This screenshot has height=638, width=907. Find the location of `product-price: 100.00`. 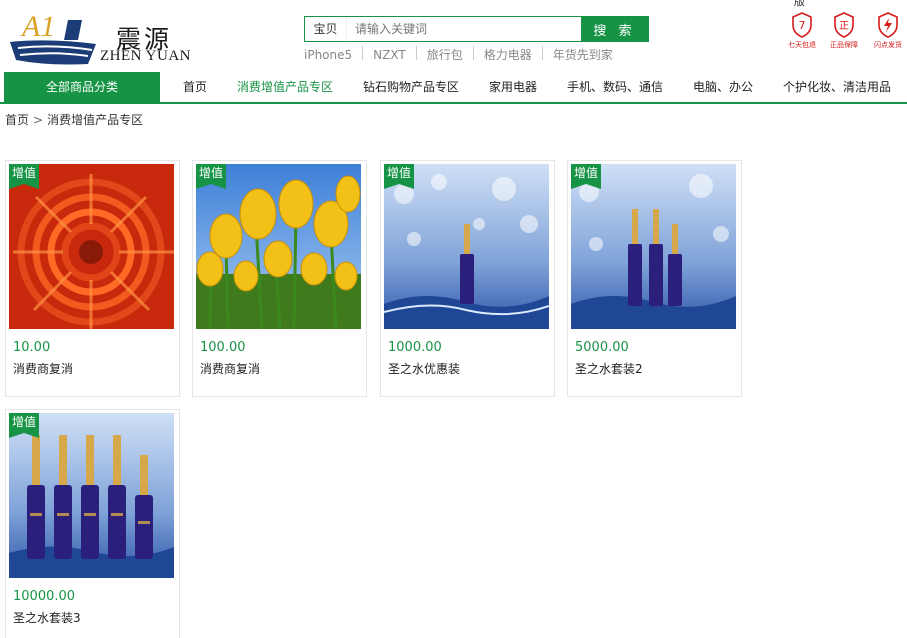

product-price: 100.00 is located at coordinates (223, 347).